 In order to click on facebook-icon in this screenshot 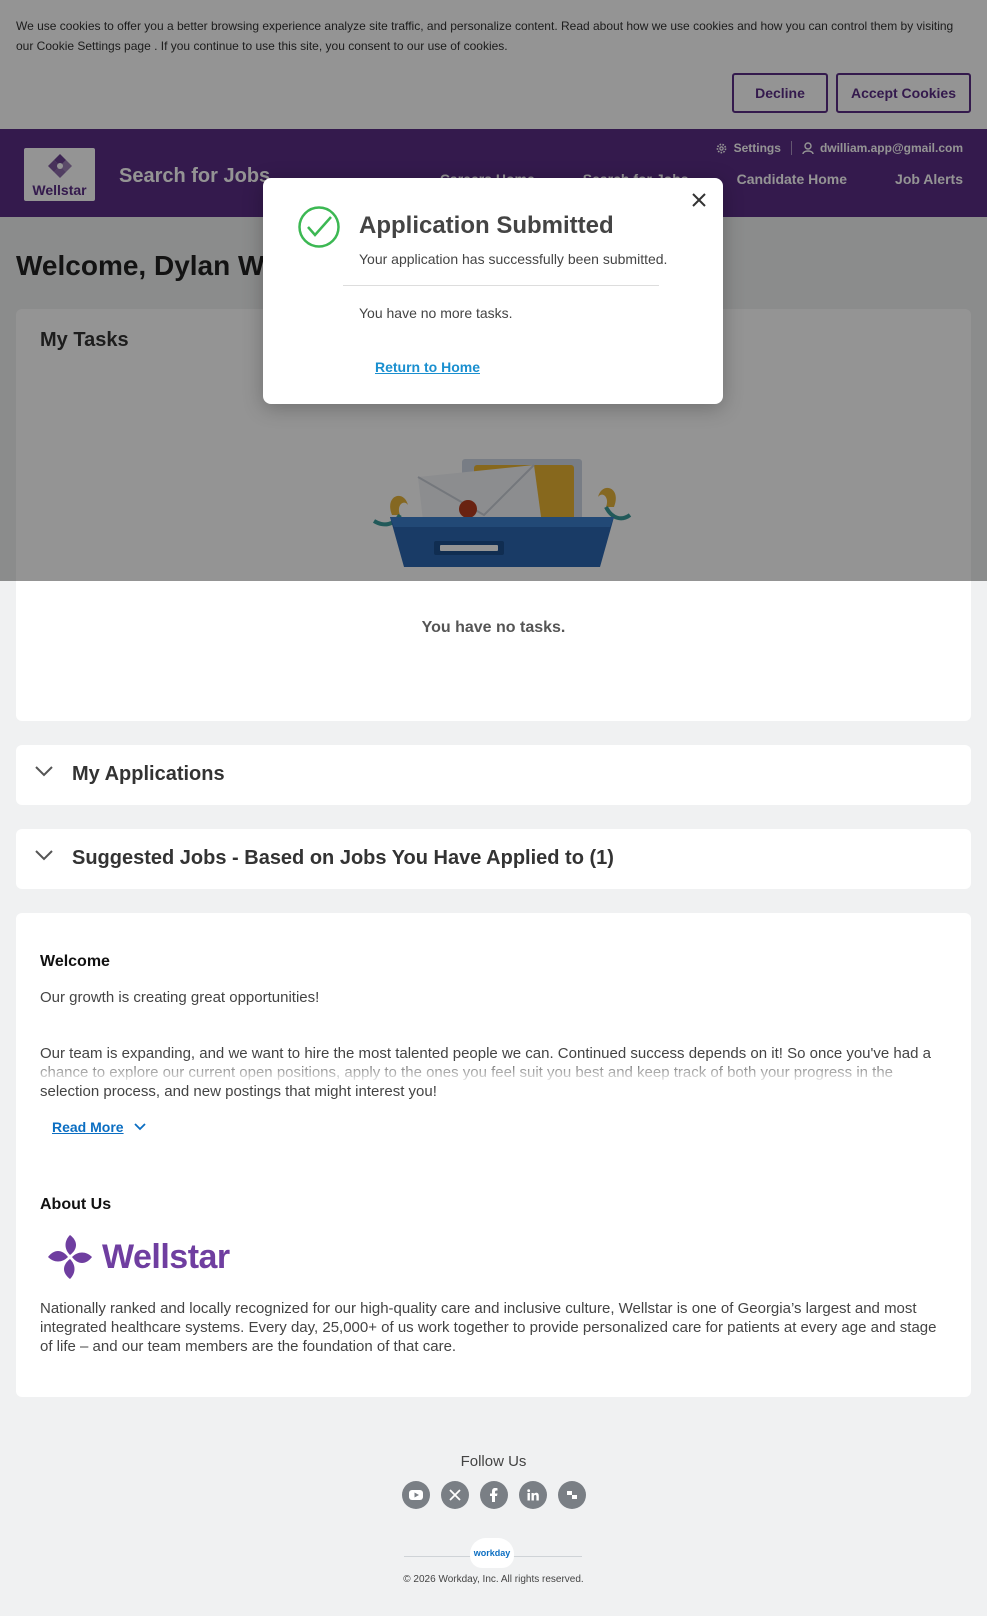, I will do `click(494, 1495)`.